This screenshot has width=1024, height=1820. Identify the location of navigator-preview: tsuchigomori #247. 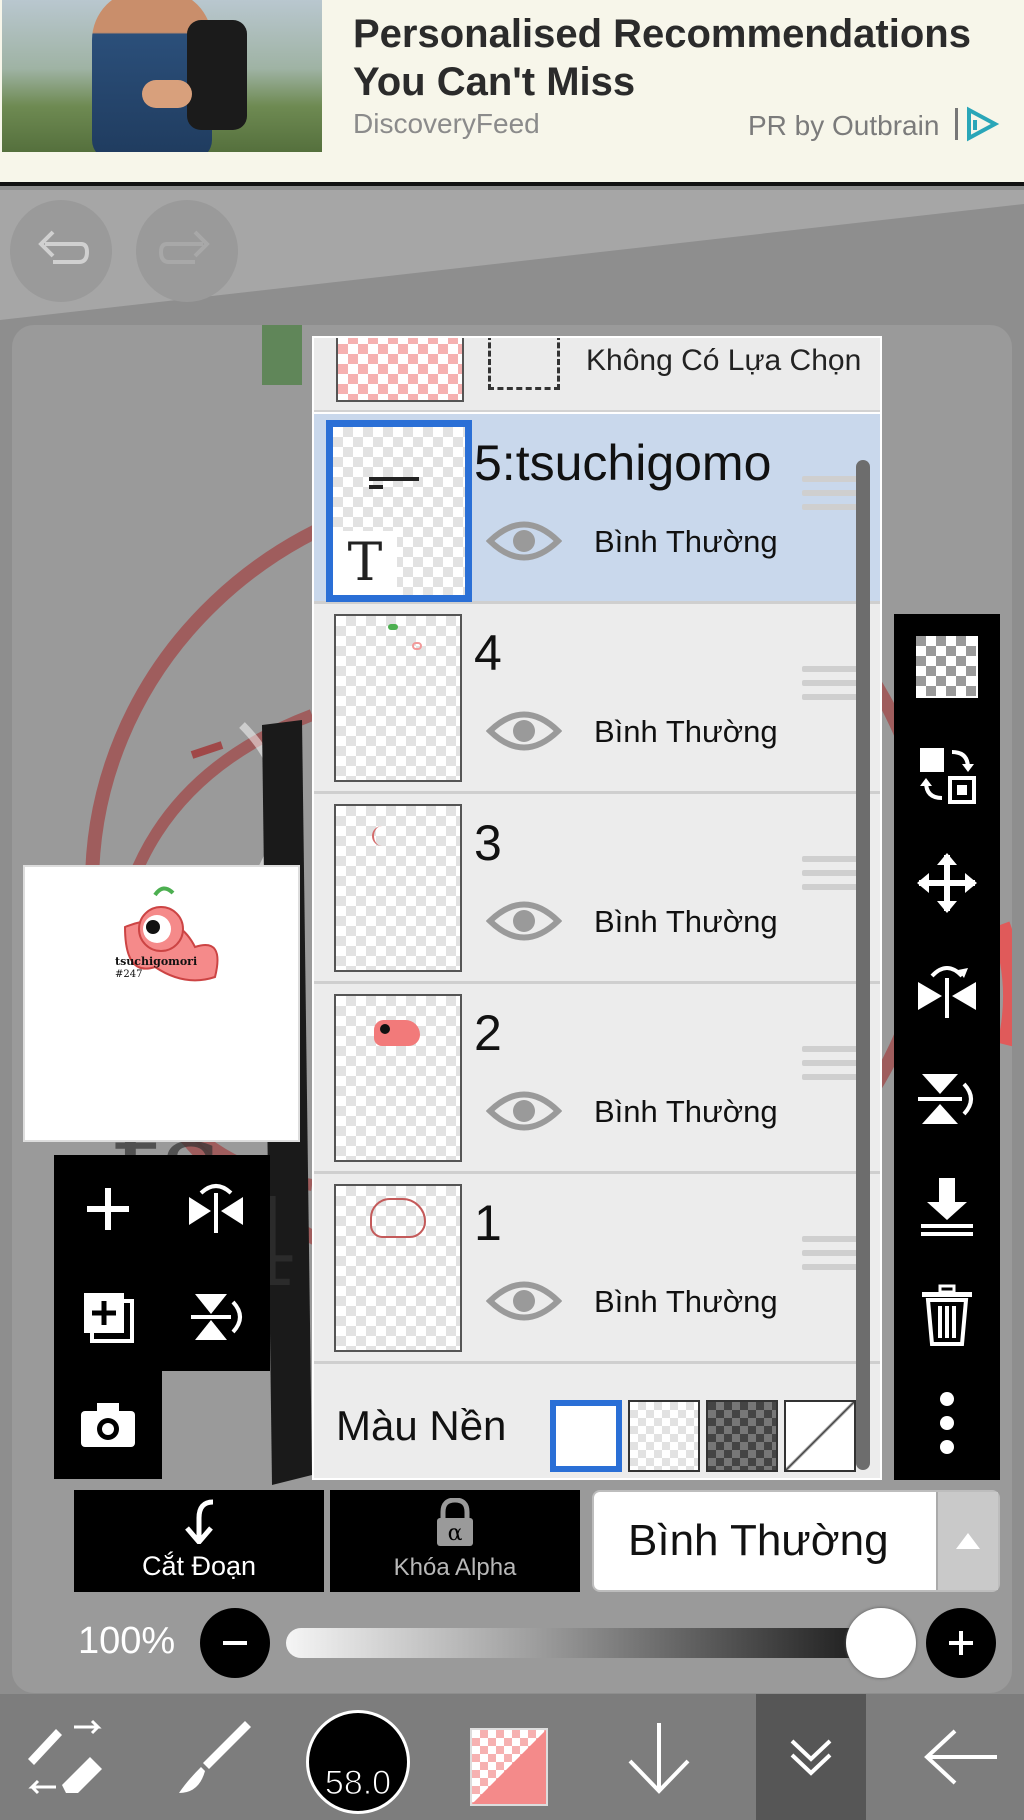
(161, 1003).